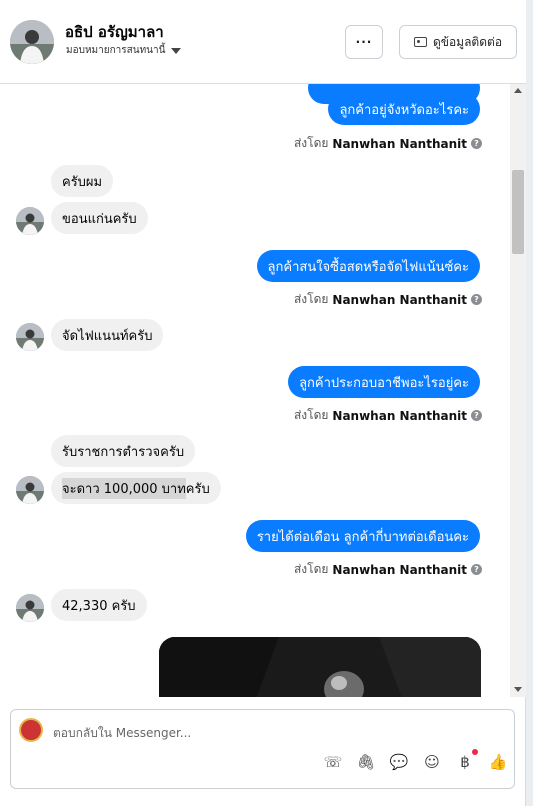 The width and height of the screenshot is (533, 806). What do you see at coordinates (518, 390) in the screenshot?
I see `thread-scrollbar` at bounding box center [518, 390].